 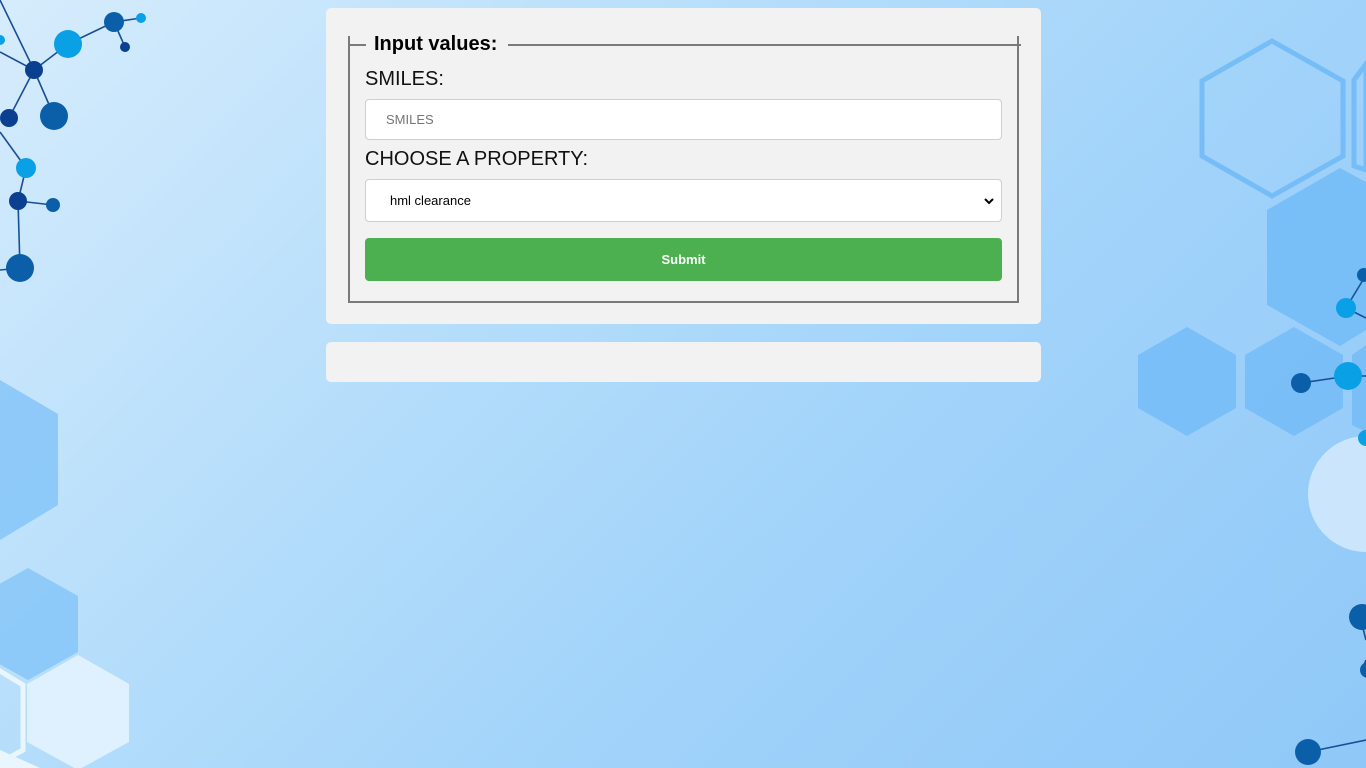 What do you see at coordinates (1337, 494) in the screenshot?
I see `circle-shape` at bounding box center [1337, 494].